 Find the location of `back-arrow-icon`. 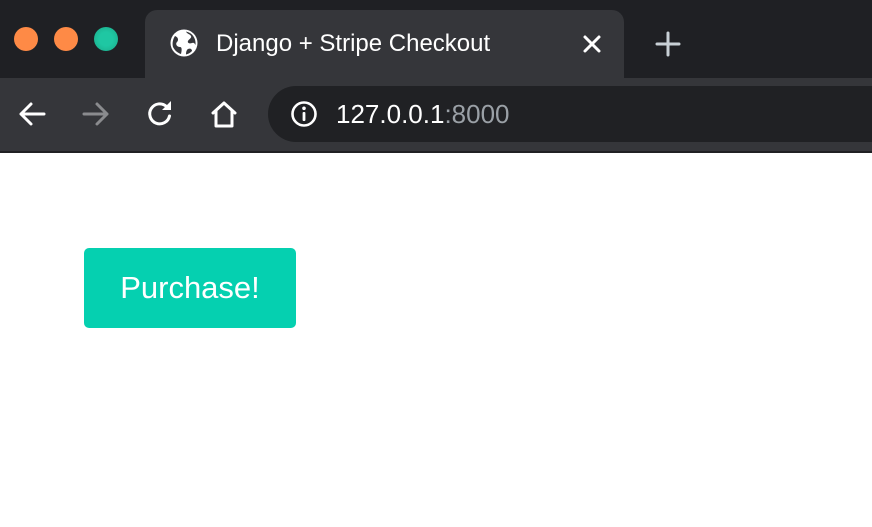

back-arrow-icon is located at coordinates (32, 114).